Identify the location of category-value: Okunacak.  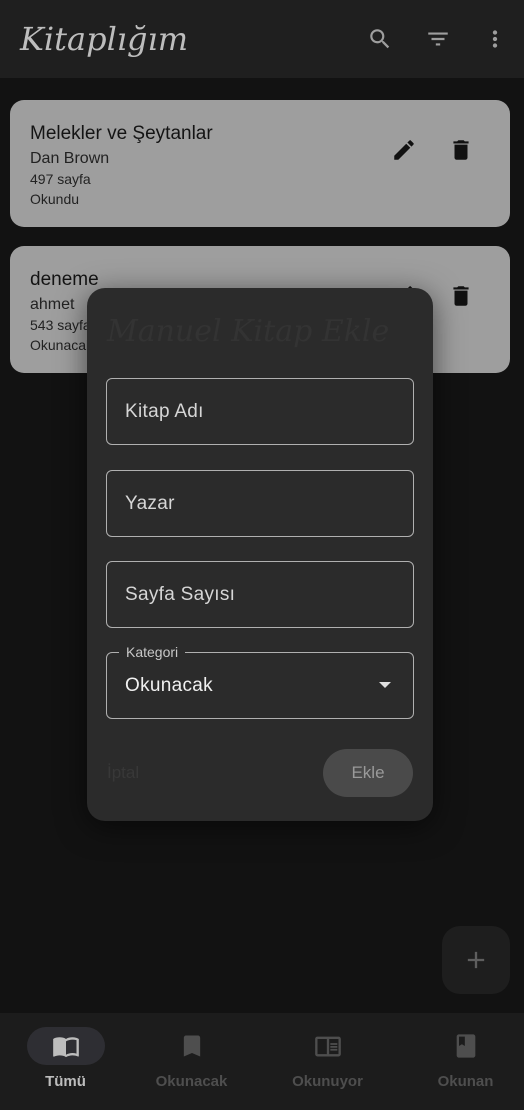
(169, 685).